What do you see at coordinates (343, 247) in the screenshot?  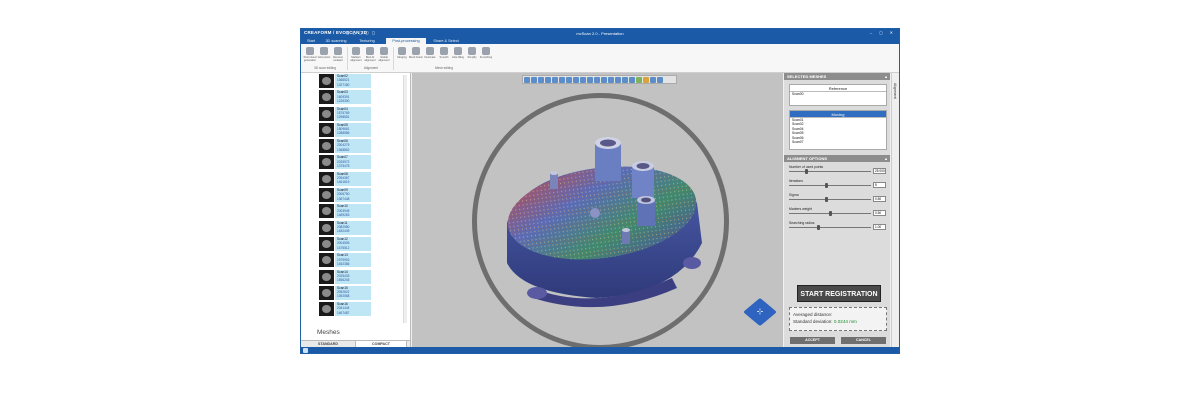 I see `scan-triangle-count: 1475512` at bounding box center [343, 247].